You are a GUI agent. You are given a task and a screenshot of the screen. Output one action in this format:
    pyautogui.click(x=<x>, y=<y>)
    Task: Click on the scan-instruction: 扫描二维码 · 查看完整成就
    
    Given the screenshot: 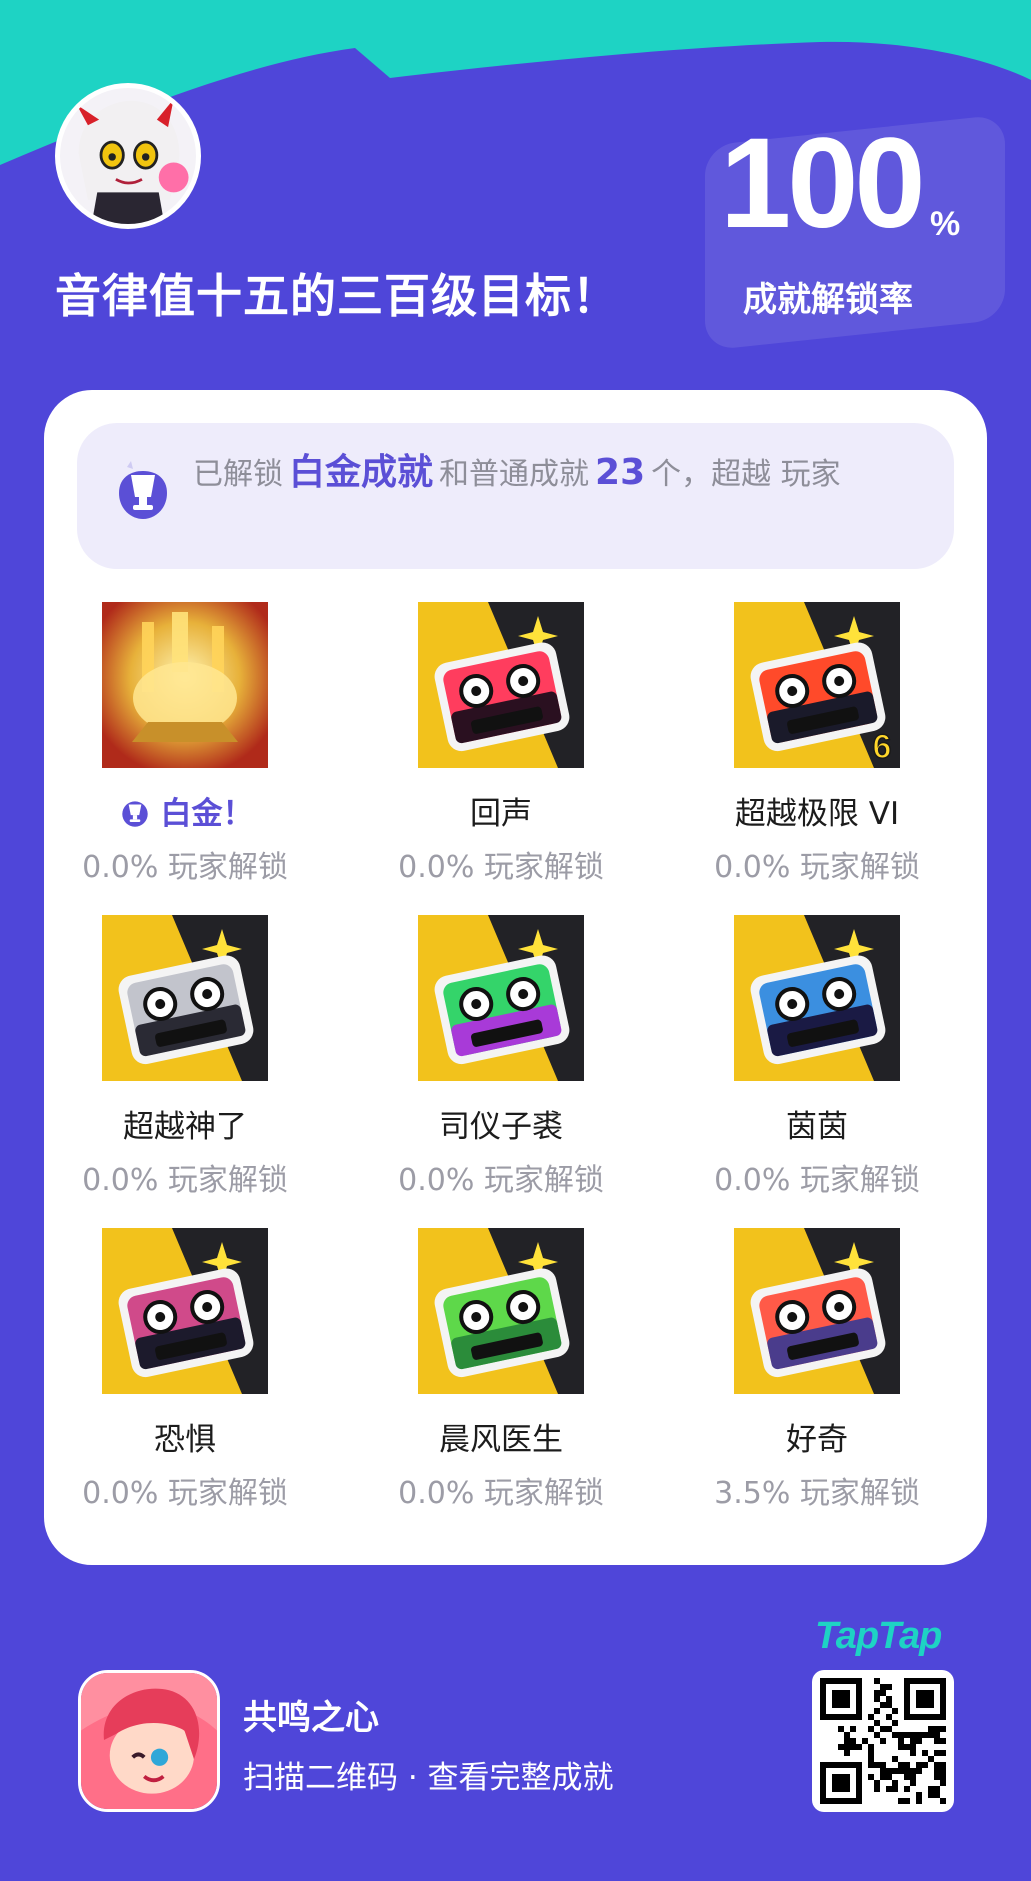 What is the action you would take?
    pyautogui.click(x=428, y=1778)
    